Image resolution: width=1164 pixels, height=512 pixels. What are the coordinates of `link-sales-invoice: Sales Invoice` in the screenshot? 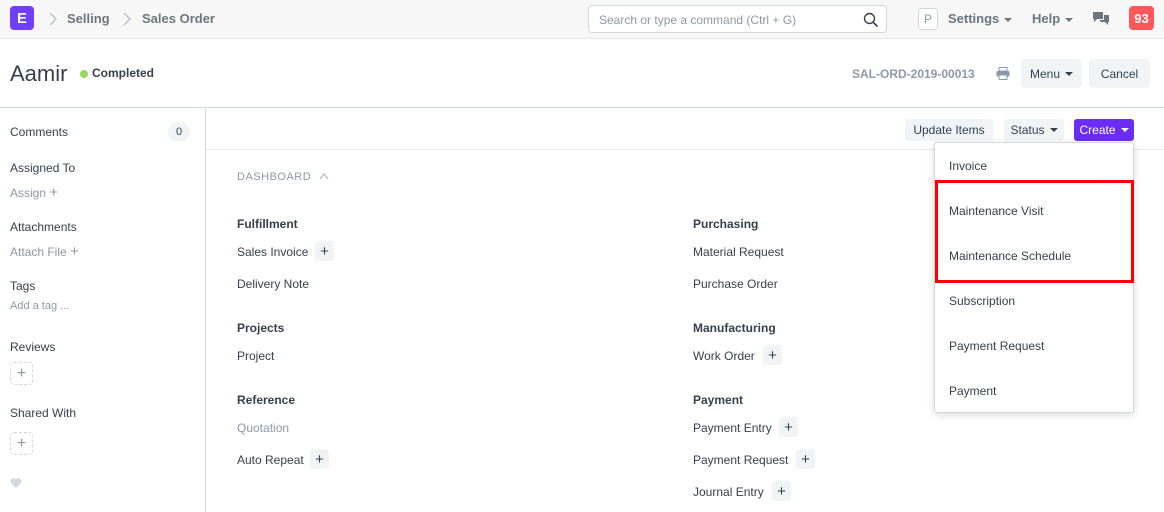 It's located at (272, 252).